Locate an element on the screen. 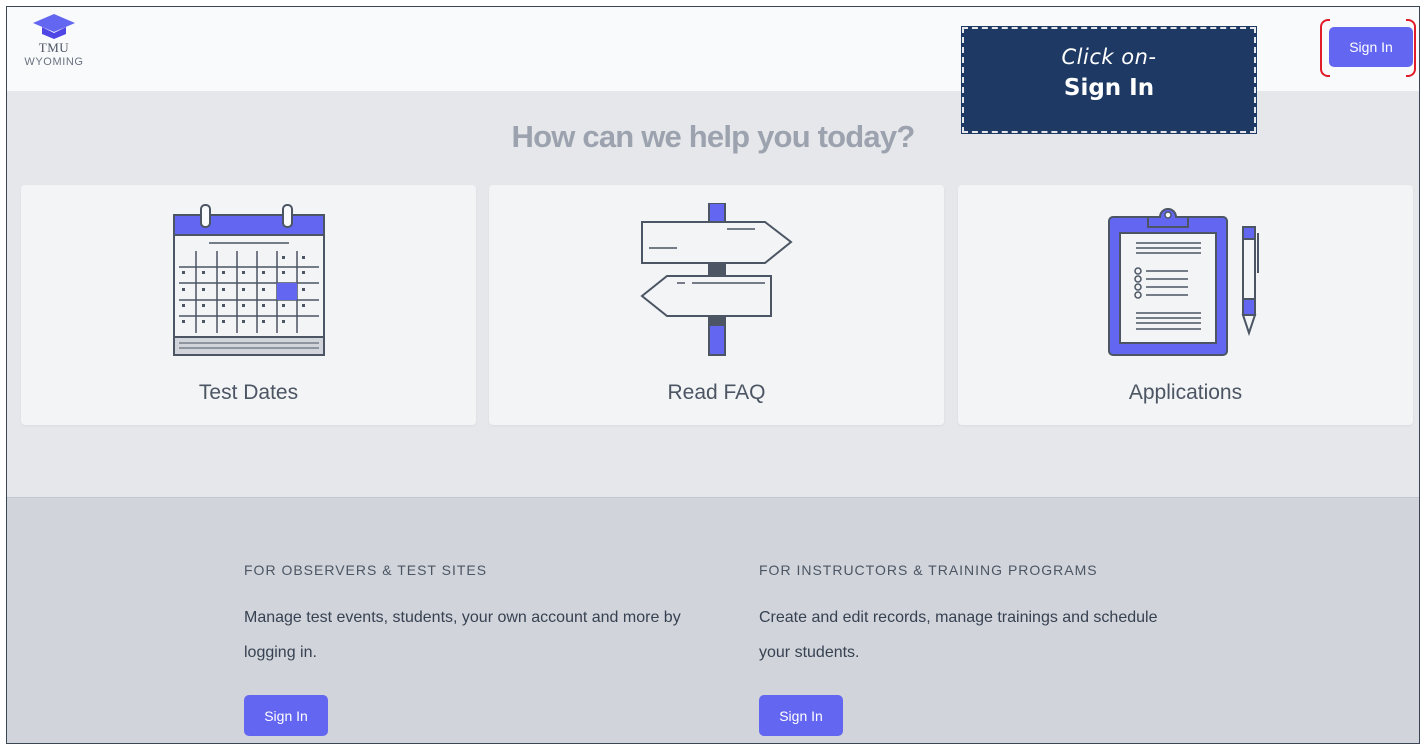 The height and width of the screenshot is (750, 1427). brand-logo: TMU WYOMING is located at coordinates (54, 48).